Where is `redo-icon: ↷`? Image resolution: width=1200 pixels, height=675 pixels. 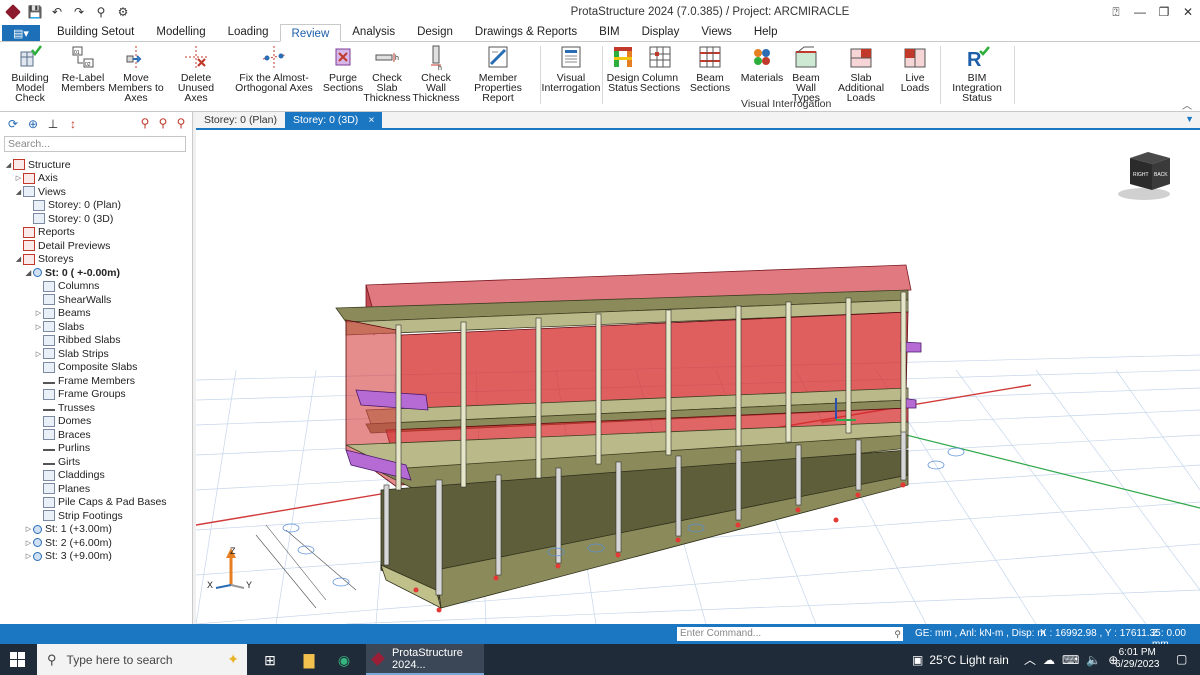
redo-icon: ↷ is located at coordinates (79, 12).